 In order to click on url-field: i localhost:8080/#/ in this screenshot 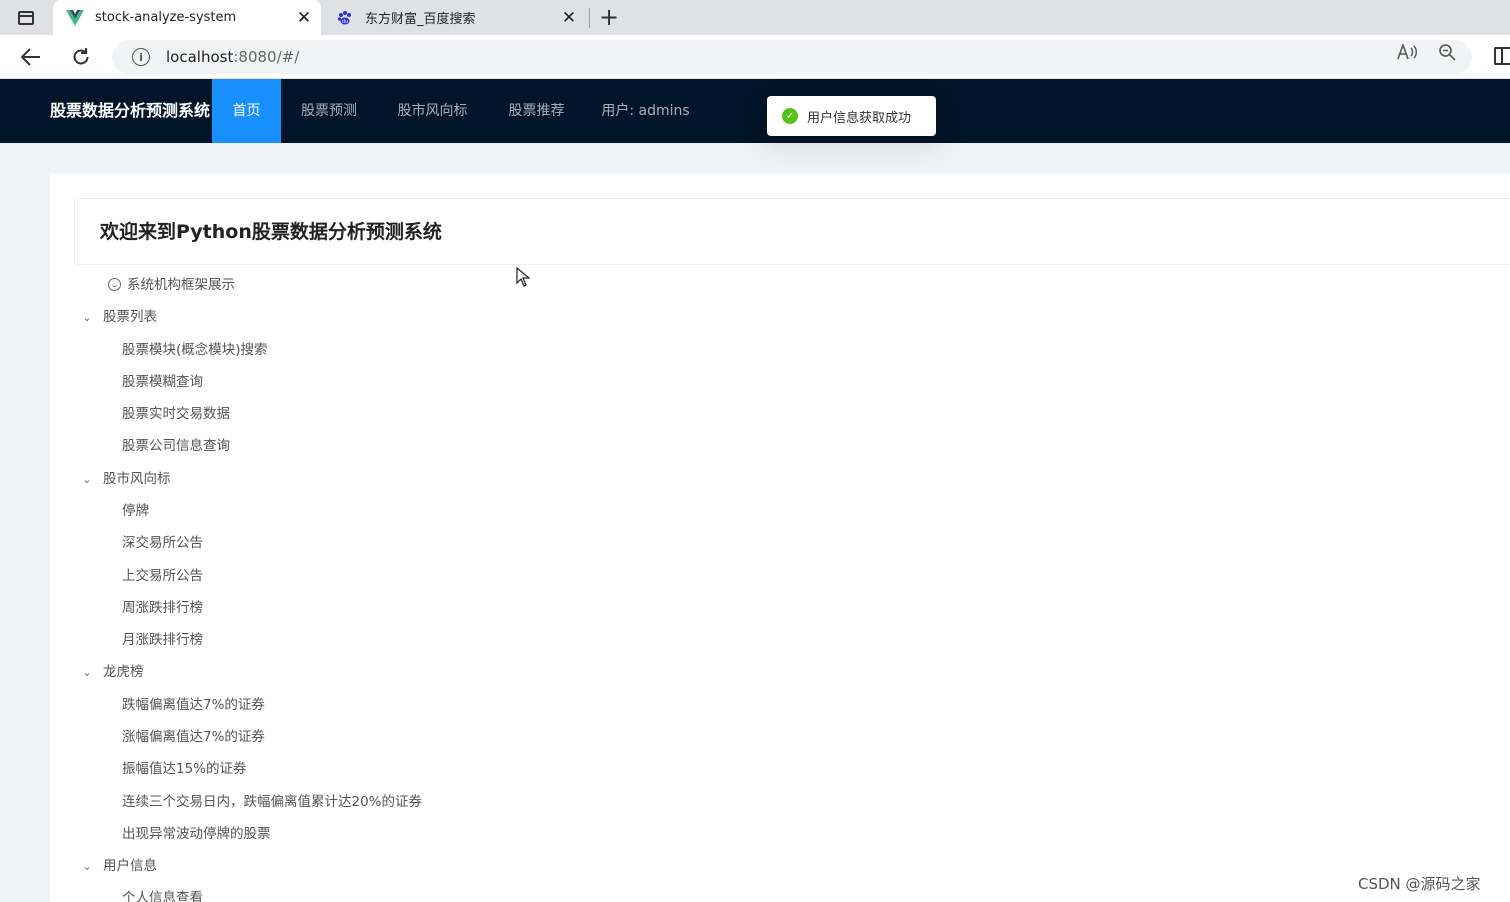, I will do `click(792, 57)`.